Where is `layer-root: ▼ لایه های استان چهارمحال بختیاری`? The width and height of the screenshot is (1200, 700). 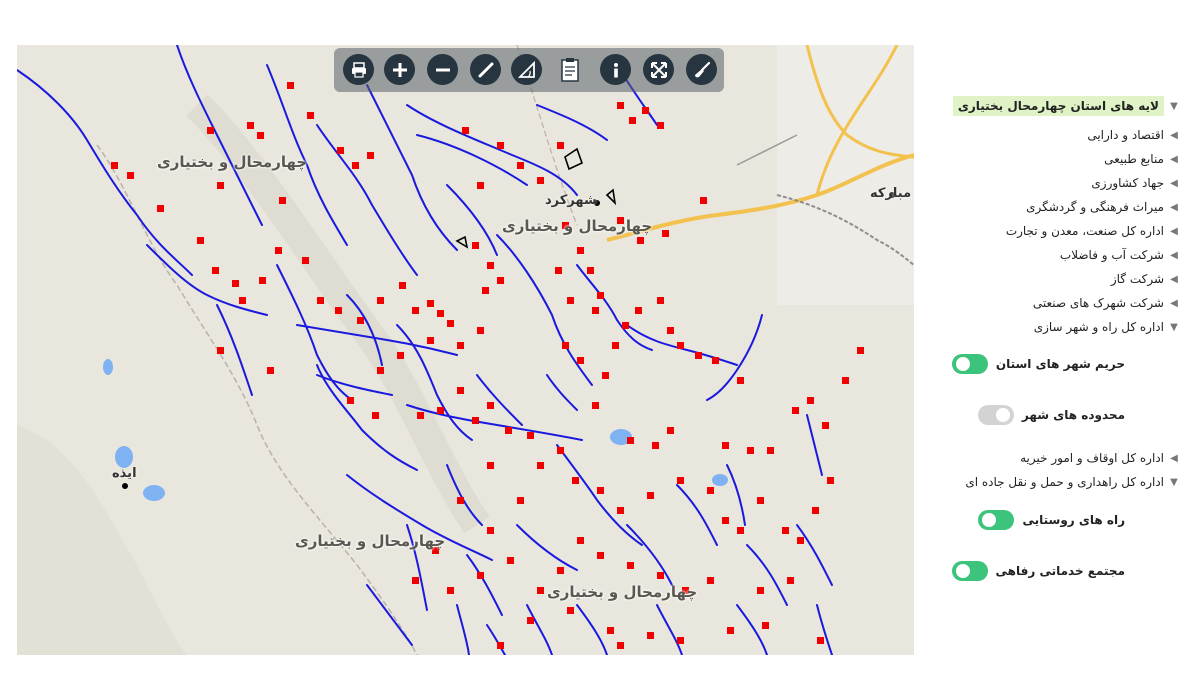 layer-root: ▼ لایه های استان چهارمحال بختیاری is located at coordinates (1066, 106).